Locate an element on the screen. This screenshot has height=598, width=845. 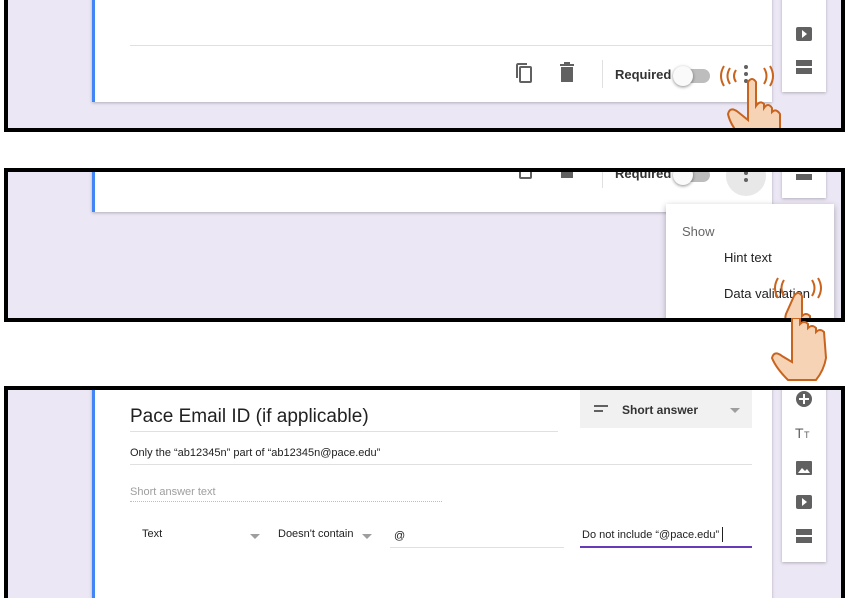
question-type-label: Short answer is located at coordinates (660, 410).